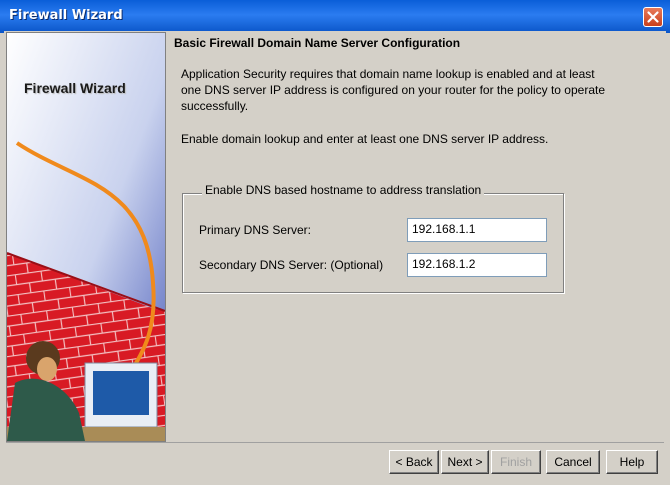 The width and height of the screenshot is (670, 485). What do you see at coordinates (516, 462) in the screenshot?
I see `finish-button: Finish` at bounding box center [516, 462].